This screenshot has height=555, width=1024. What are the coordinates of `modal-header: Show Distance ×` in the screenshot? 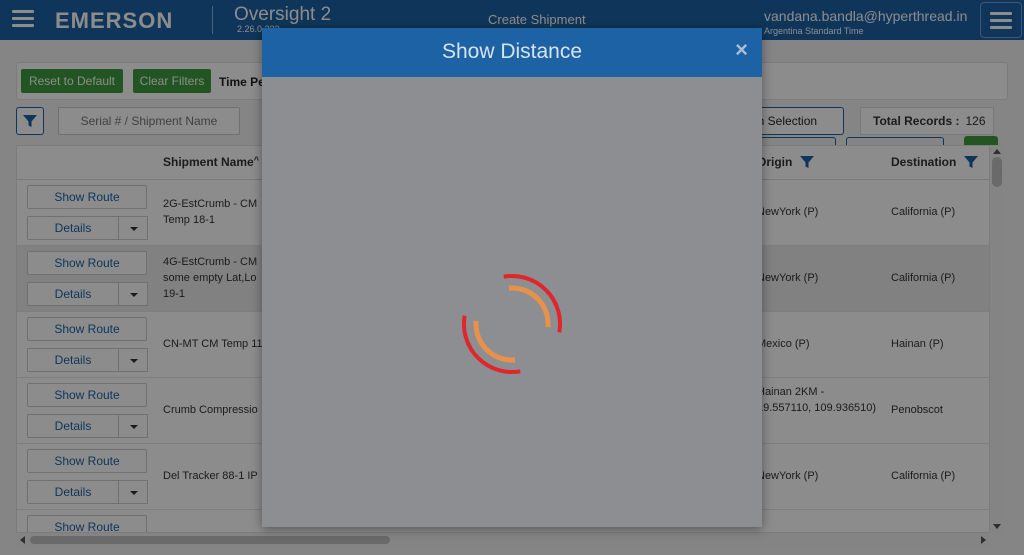 It's located at (512, 52).